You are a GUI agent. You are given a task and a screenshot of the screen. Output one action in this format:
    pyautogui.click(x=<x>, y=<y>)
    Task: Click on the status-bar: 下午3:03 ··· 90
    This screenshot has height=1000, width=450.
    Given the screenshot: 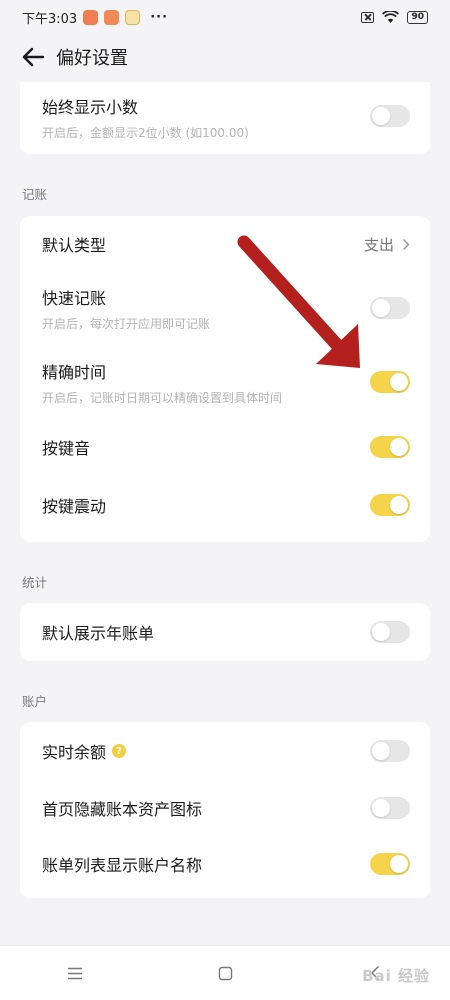 What is the action you would take?
    pyautogui.click(x=225, y=17)
    